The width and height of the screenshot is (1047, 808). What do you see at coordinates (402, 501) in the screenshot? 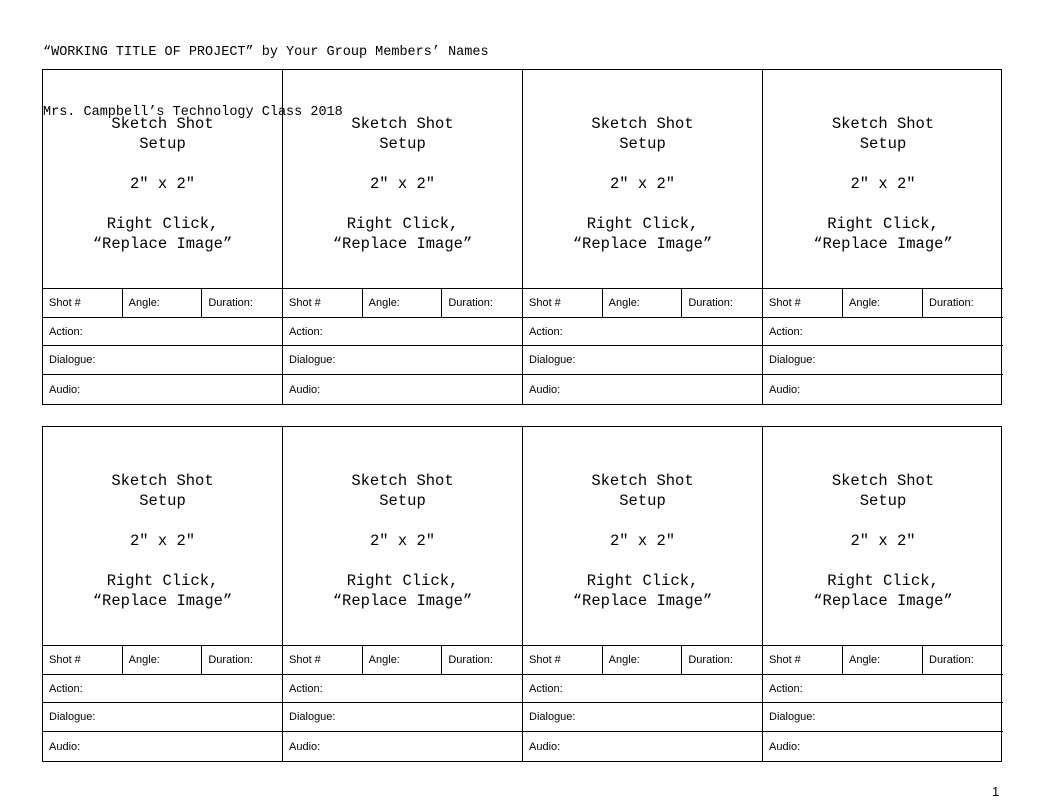
I see `sketch-title-line2: Setup` at bounding box center [402, 501].